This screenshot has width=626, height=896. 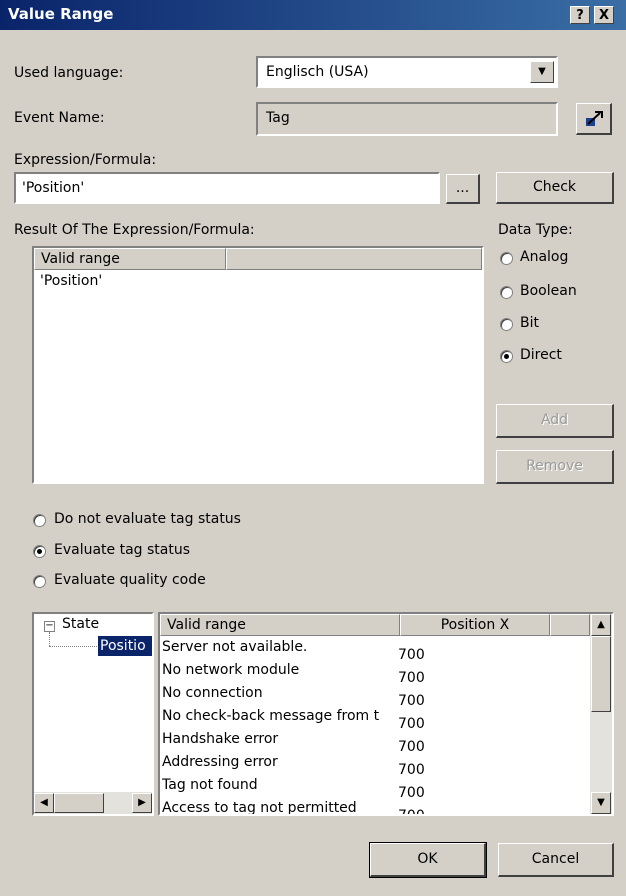 What do you see at coordinates (506, 258) in the screenshot?
I see `radio-analog` at bounding box center [506, 258].